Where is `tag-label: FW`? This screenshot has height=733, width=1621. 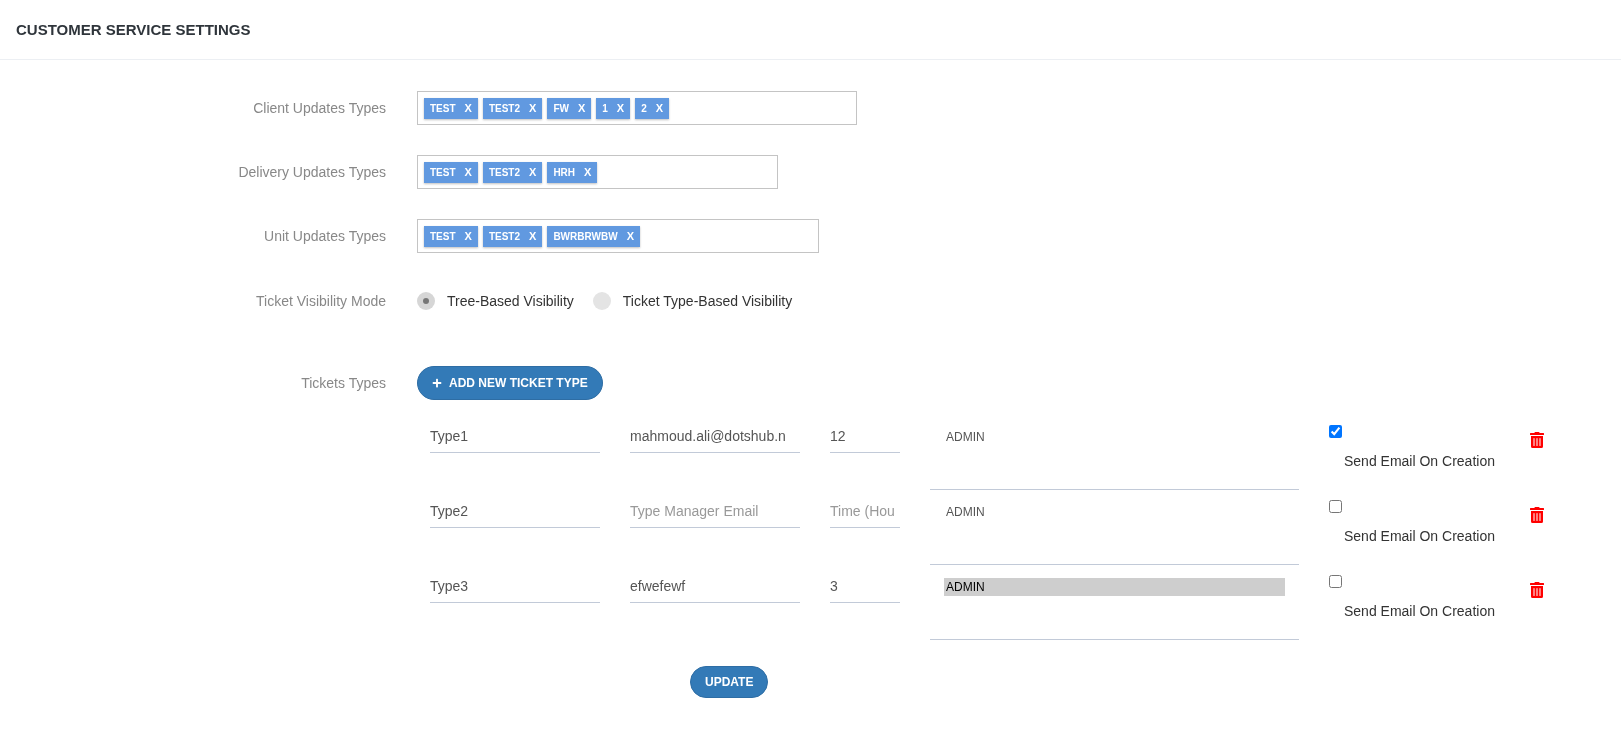
tag-label: FW is located at coordinates (561, 108).